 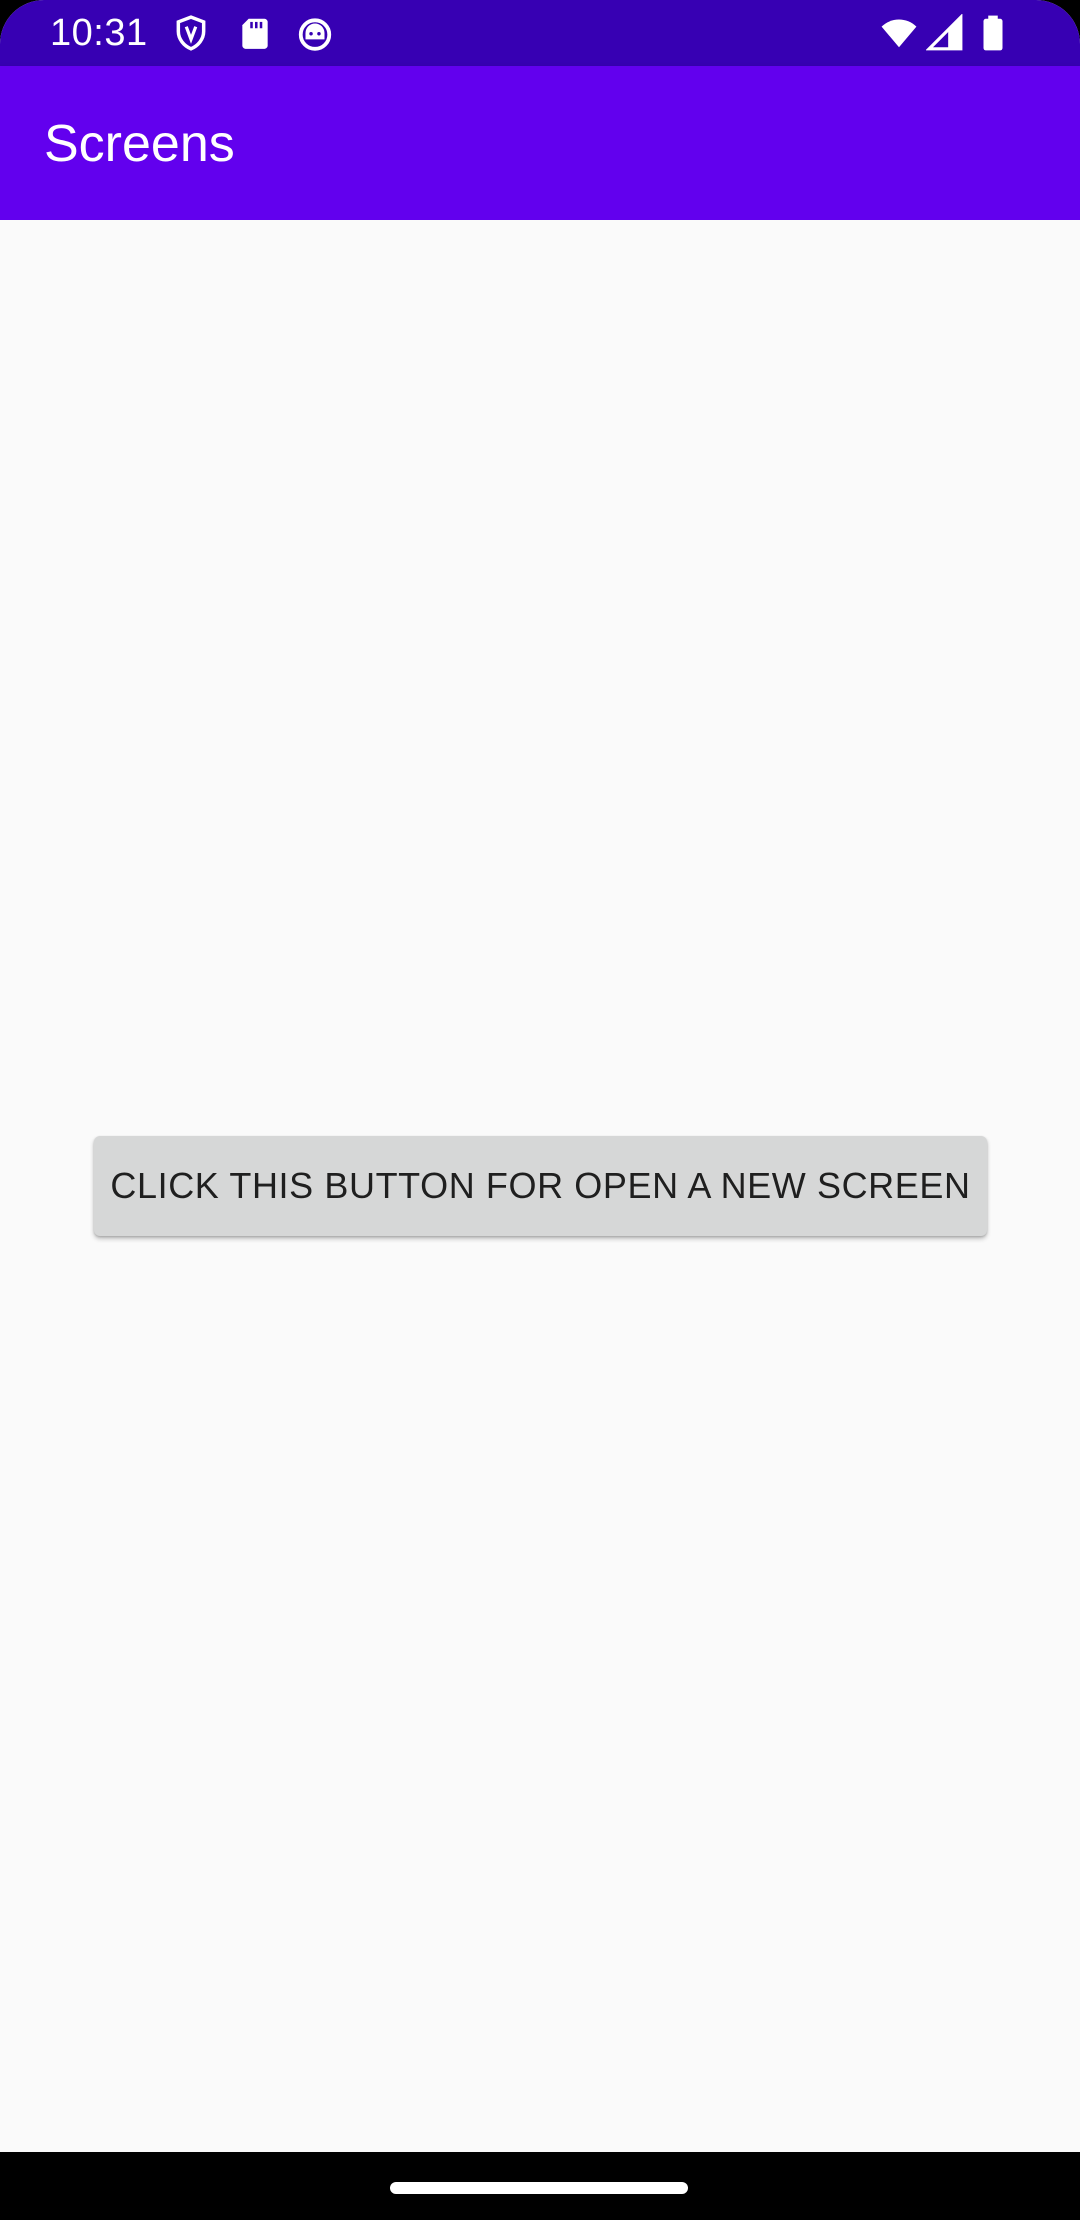 I want to click on open-new-screen-button: CLICK THIS BUTTON FOR OPEN A NEW SCREEN, so click(x=540, y=1186).